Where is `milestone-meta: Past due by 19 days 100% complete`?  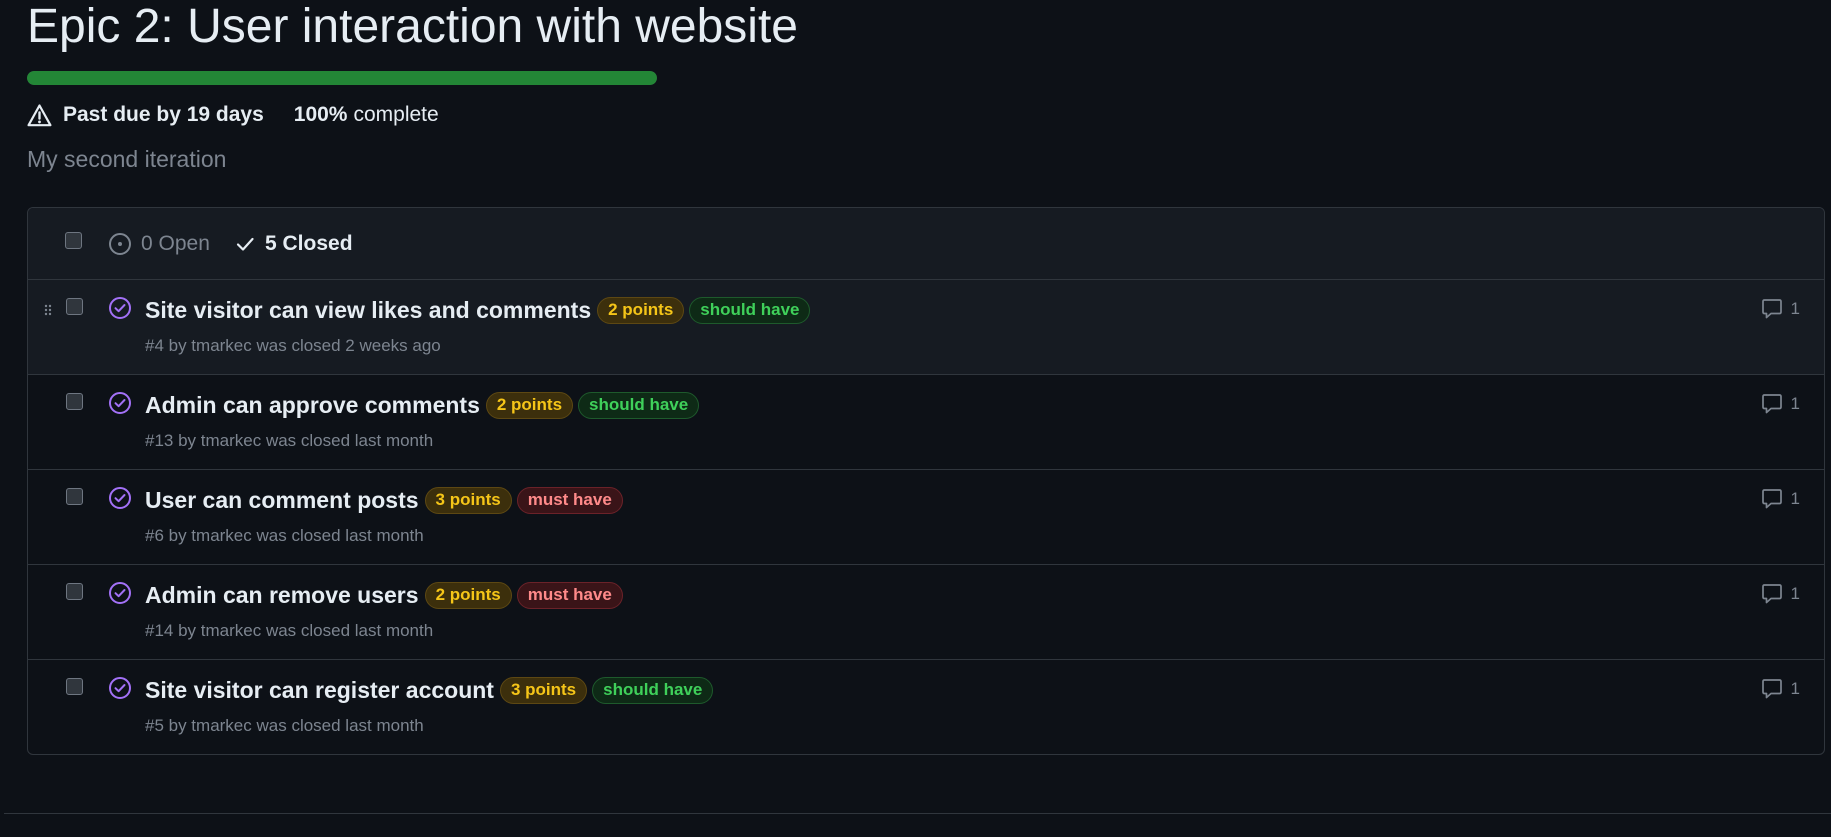 milestone-meta: Past due by 19 days 100% complete is located at coordinates (233, 115).